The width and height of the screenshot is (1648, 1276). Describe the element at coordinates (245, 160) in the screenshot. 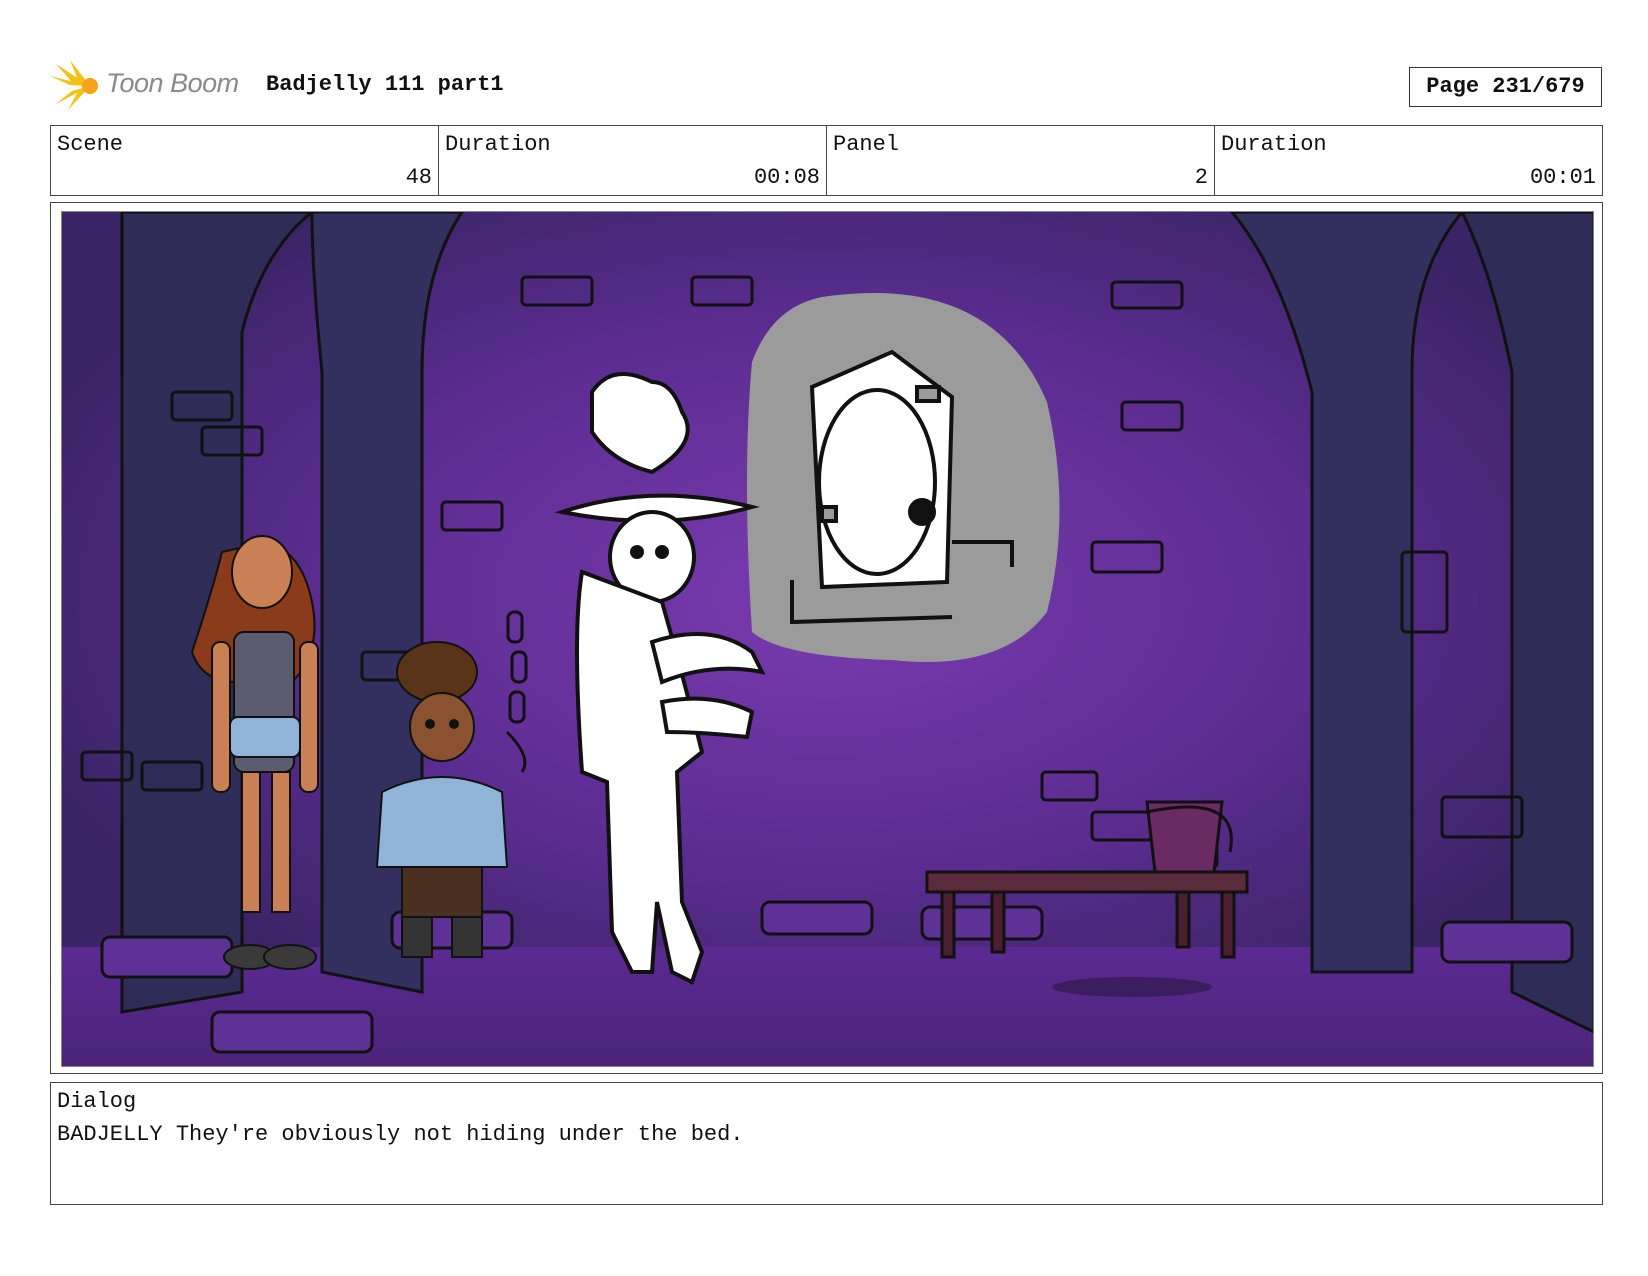

I see `scene-cell: Scene 48` at that location.